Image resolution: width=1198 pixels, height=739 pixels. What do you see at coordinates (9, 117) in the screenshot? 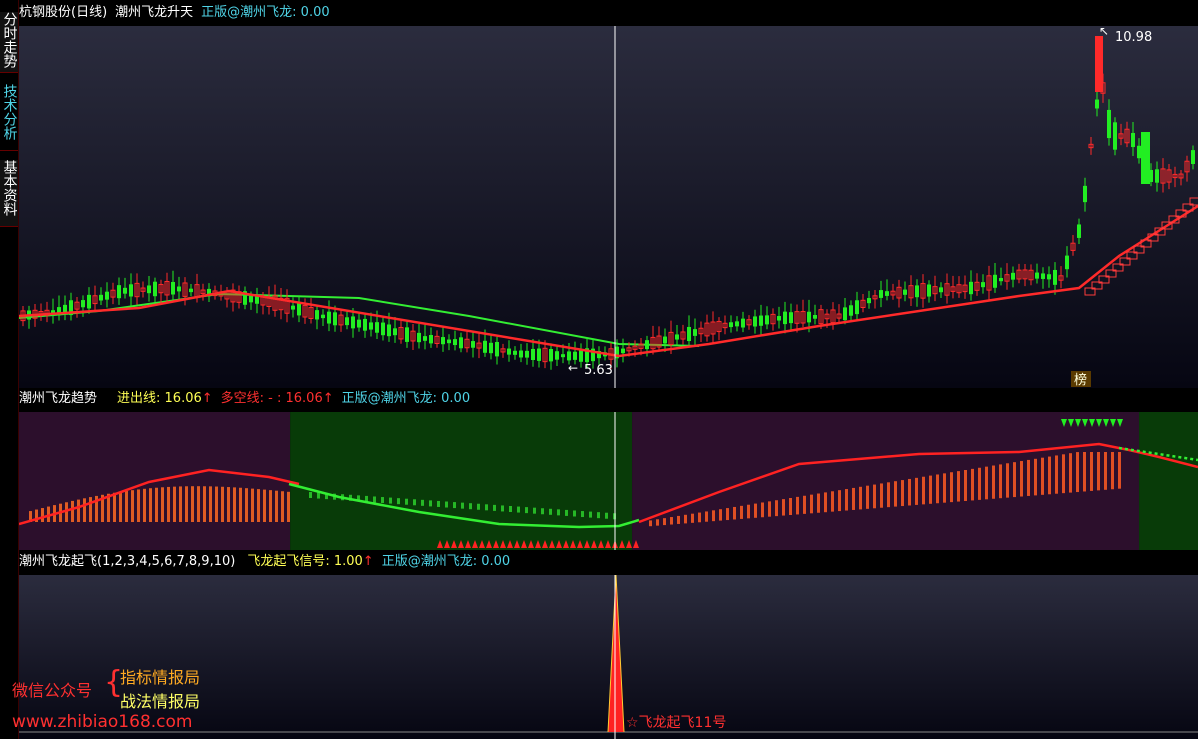
I see `tab-technical: 技术分析` at bounding box center [9, 117].